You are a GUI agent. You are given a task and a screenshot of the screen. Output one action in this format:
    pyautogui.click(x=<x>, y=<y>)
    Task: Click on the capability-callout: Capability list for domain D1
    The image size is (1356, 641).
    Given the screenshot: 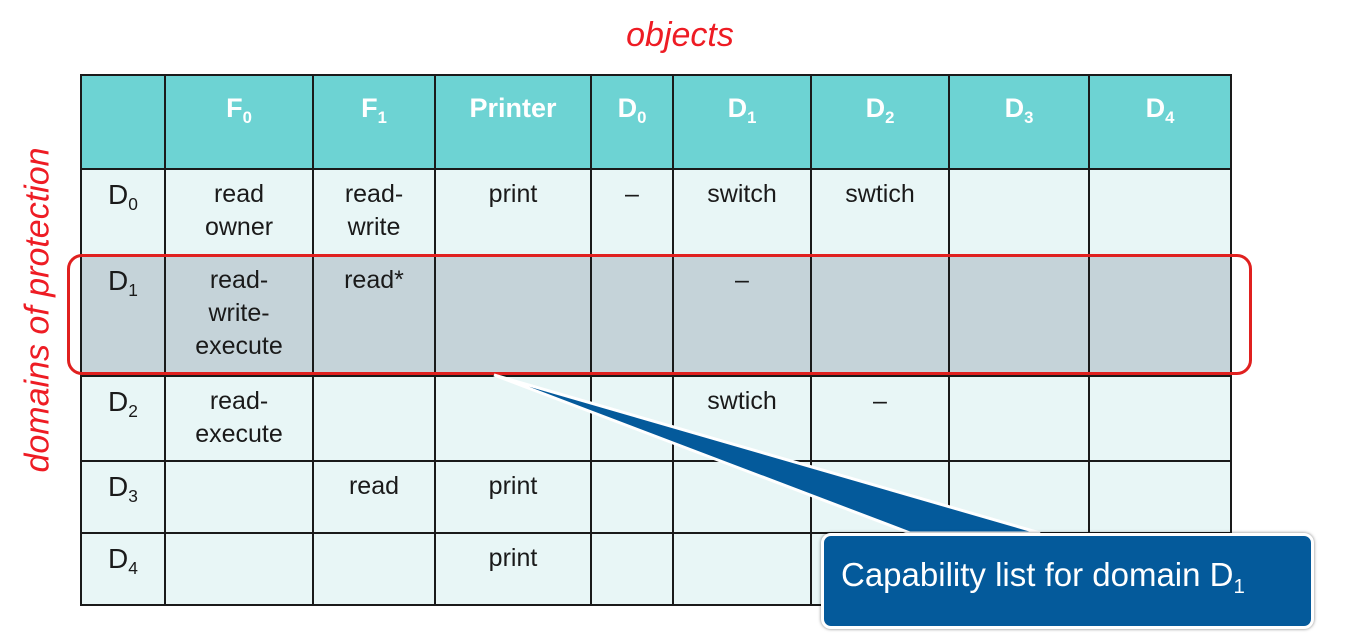 What is the action you would take?
    pyautogui.click(x=1067, y=581)
    